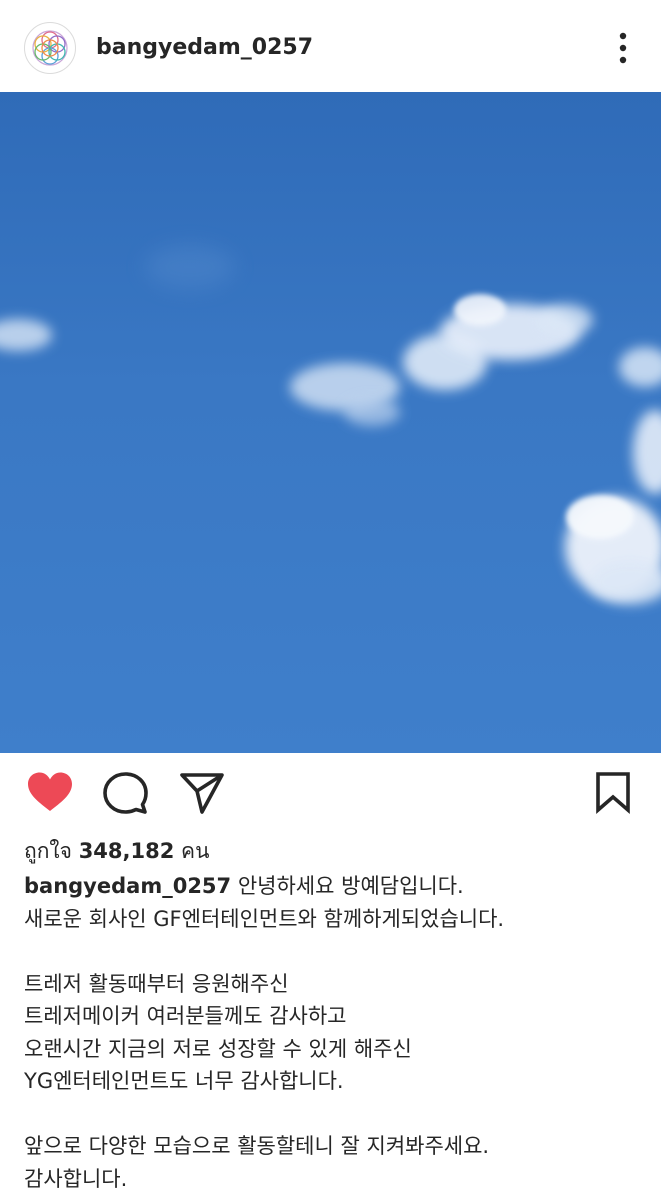  What do you see at coordinates (330, 793) in the screenshot?
I see `post-action-bar` at bounding box center [330, 793].